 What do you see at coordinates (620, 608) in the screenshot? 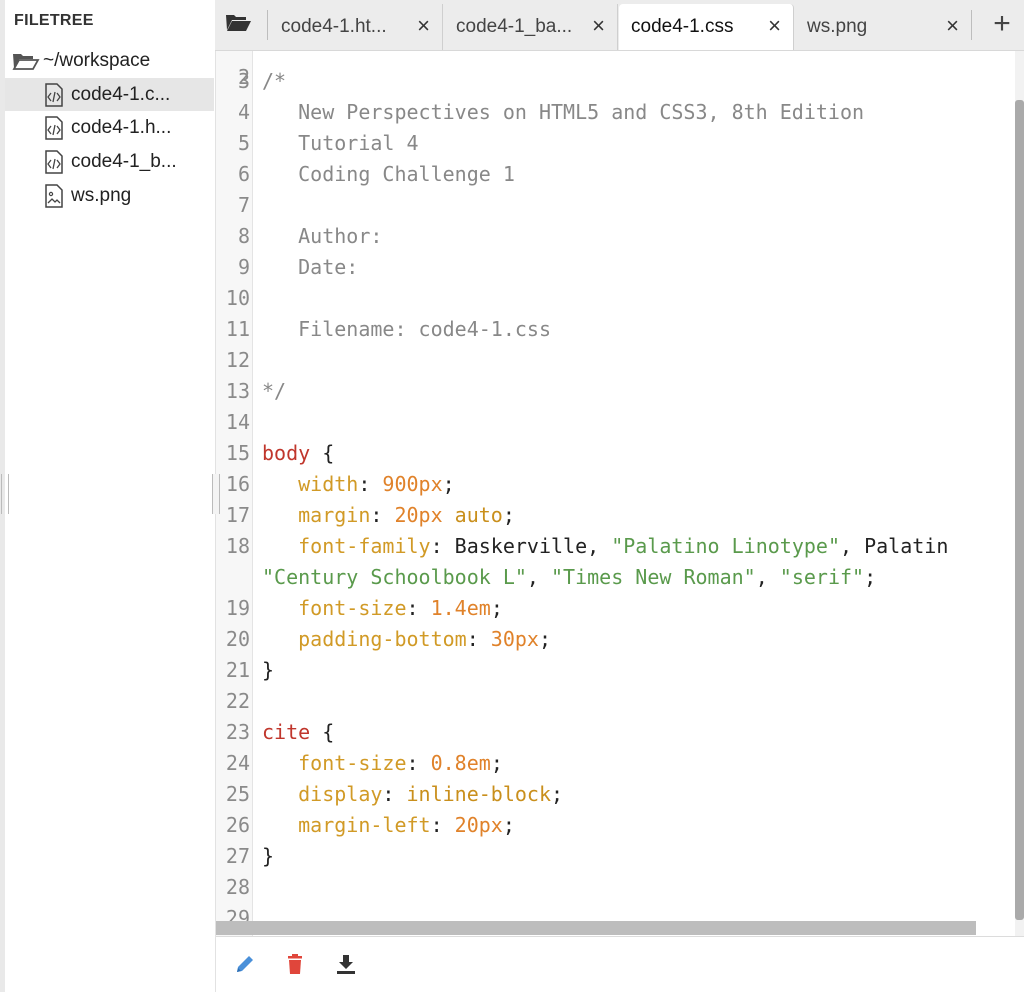
I see `code-line: 19 font-size: 1.4em;` at bounding box center [620, 608].